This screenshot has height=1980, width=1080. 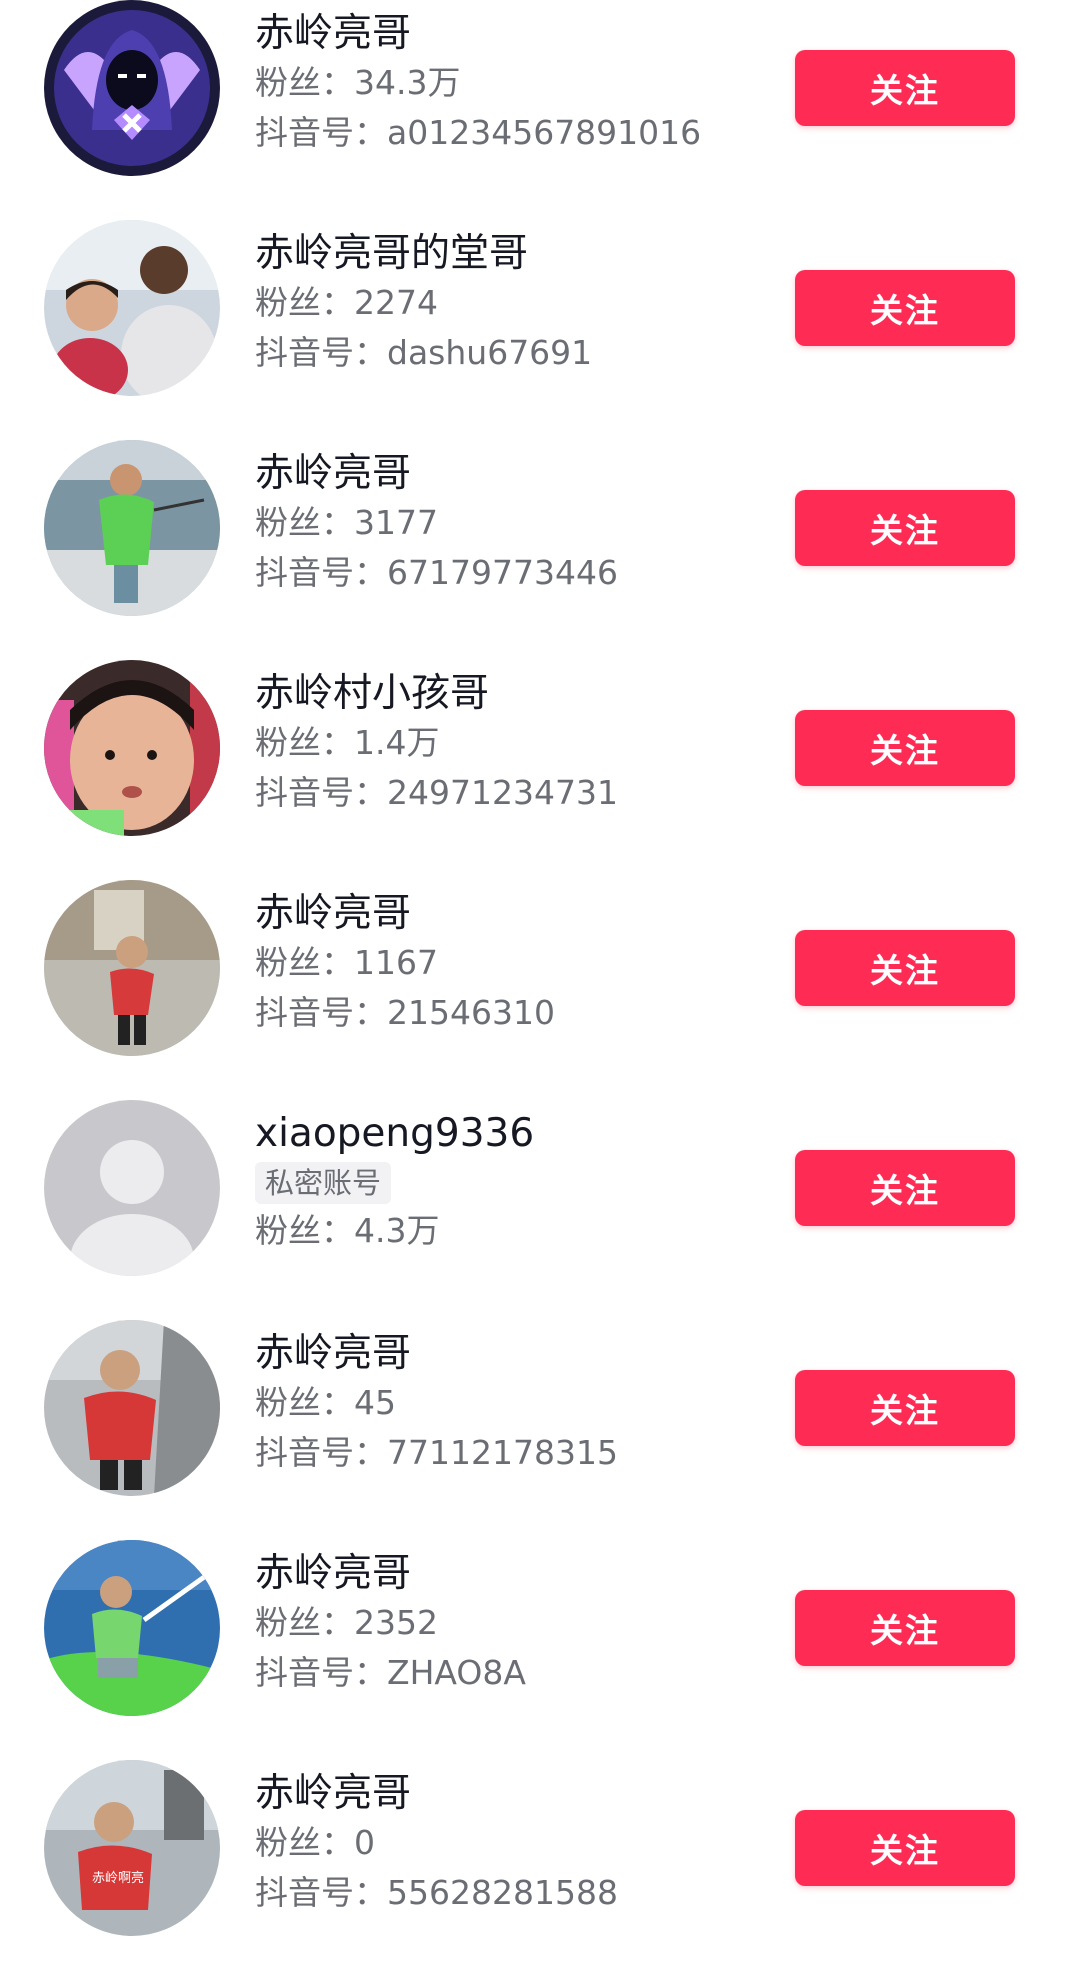 I want to click on fans-value: 1167, so click(x=396, y=962).